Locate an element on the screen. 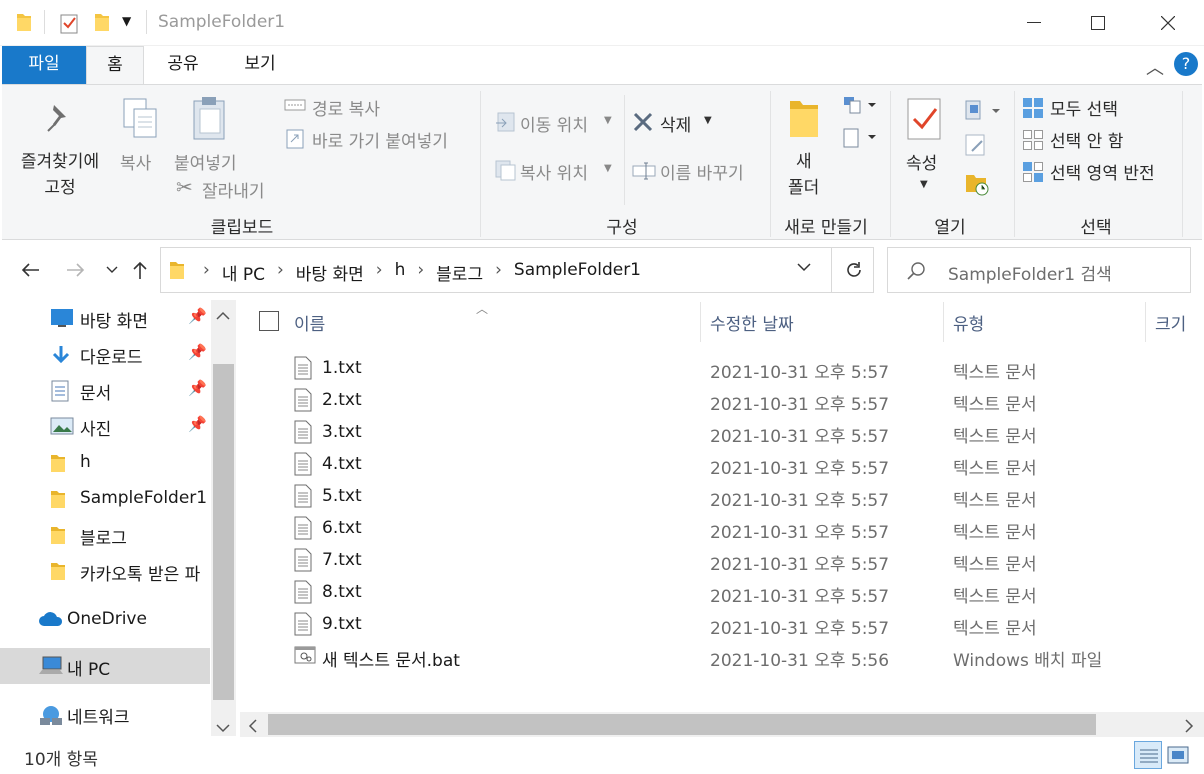 The height and width of the screenshot is (774, 1204). back-button is located at coordinates (30, 270).